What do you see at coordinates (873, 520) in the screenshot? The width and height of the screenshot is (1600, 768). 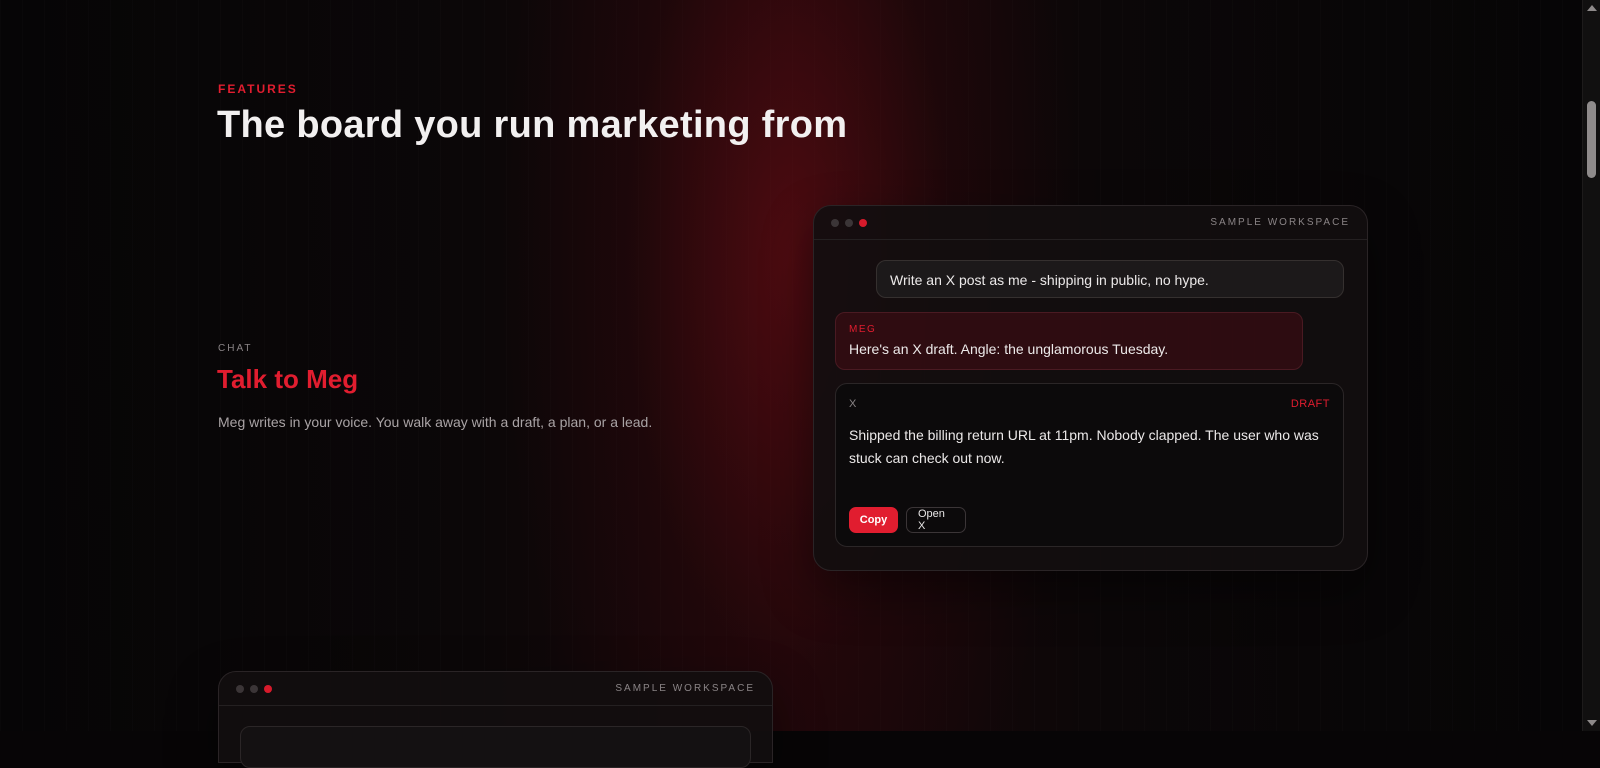 I see `copy-button: Copy` at bounding box center [873, 520].